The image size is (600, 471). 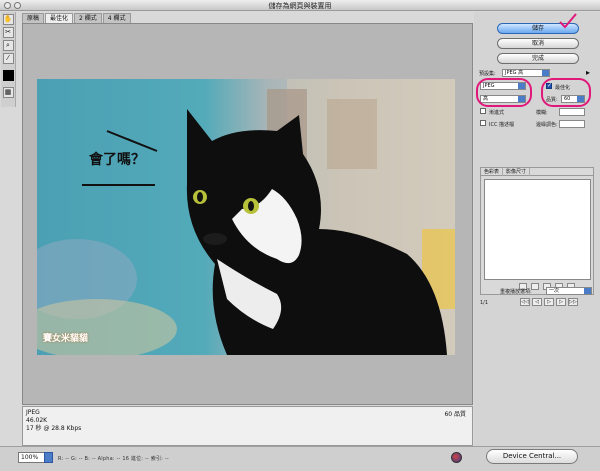 What do you see at coordinates (502, 125) in the screenshot?
I see `icc-profile-label: ICC 描述檔` at bounding box center [502, 125].